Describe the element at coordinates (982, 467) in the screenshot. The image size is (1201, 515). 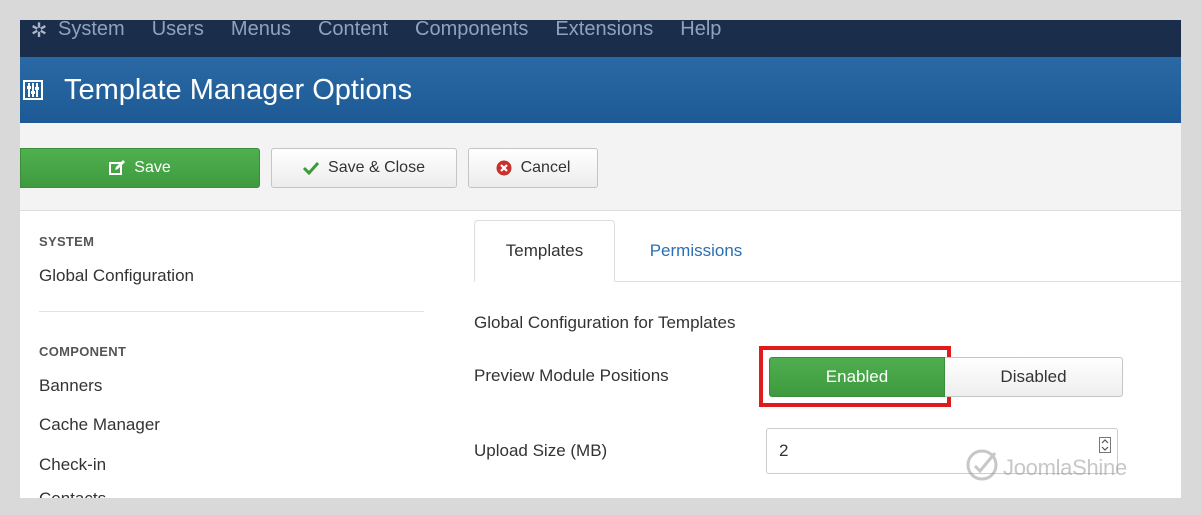
I see `joomlashine-logo-icon` at that location.